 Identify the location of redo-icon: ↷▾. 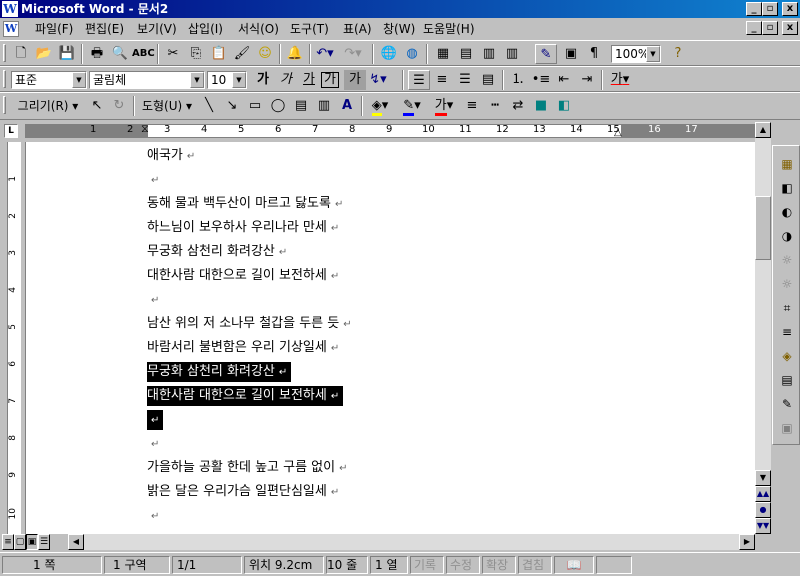
(353, 54).